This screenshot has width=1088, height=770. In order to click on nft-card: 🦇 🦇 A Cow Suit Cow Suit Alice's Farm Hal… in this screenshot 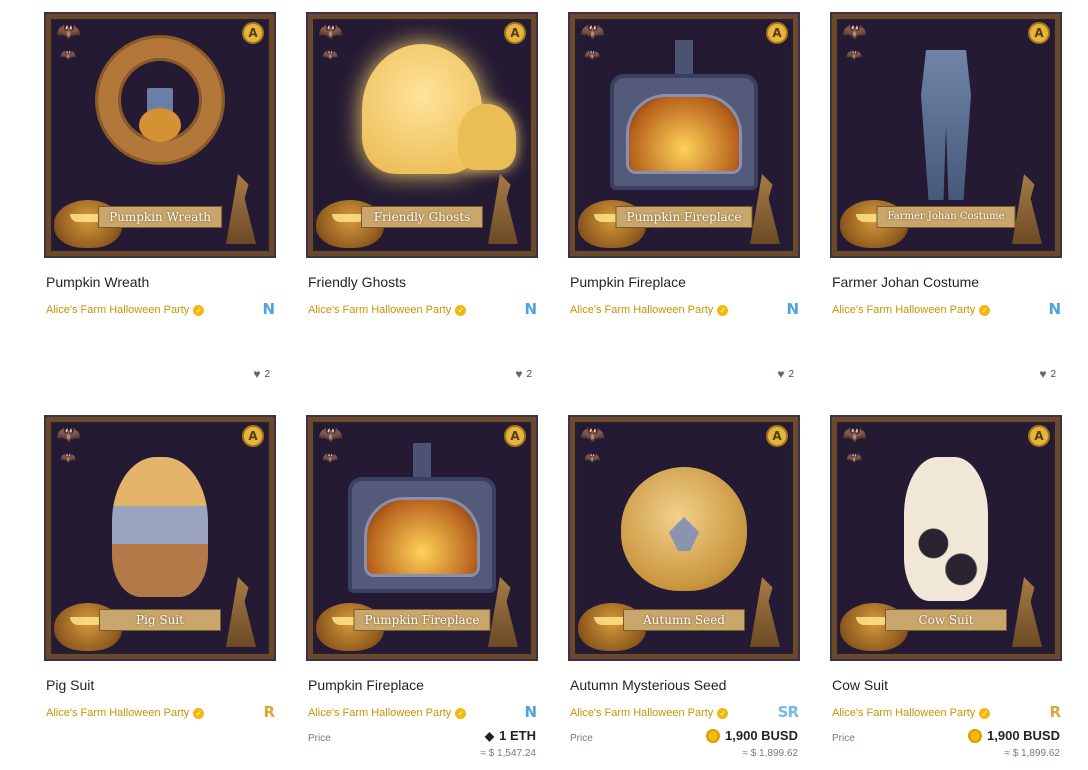, I will do `click(946, 587)`.